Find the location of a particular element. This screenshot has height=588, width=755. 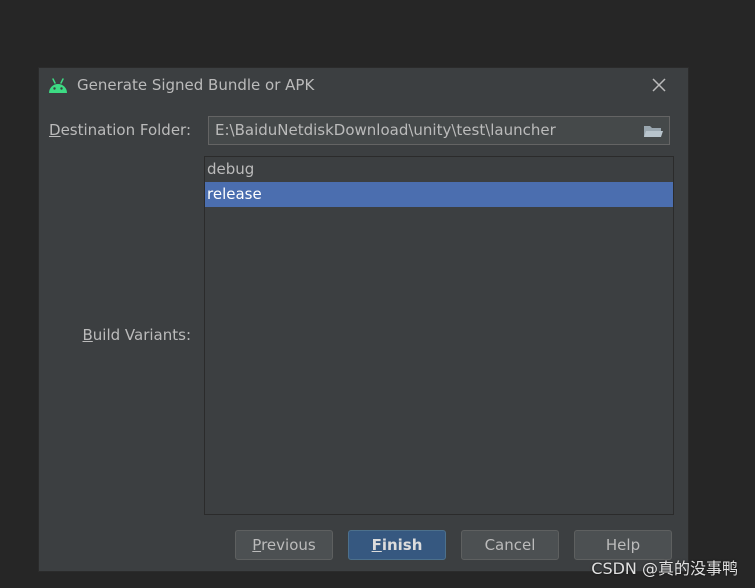

dialog-title: Generate Signed Bundle or APK is located at coordinates (196, 85).